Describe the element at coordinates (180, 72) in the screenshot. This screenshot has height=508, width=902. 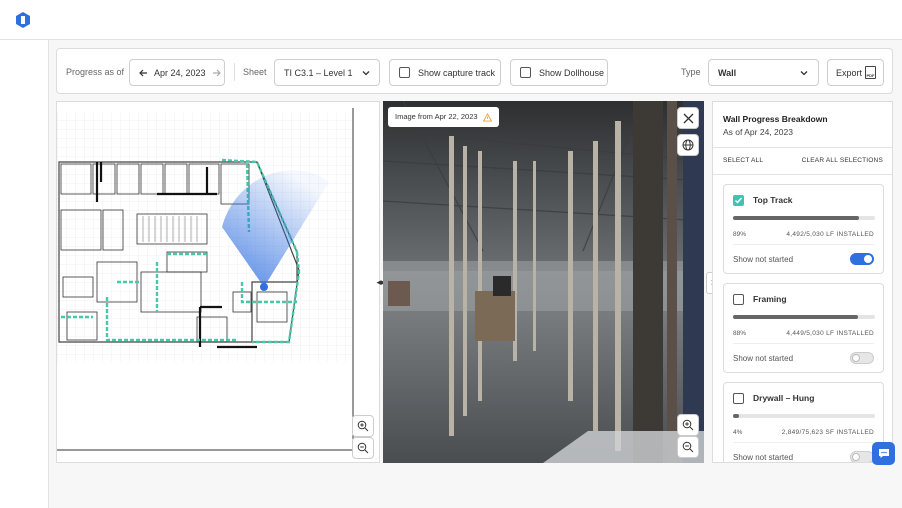
I see `date-value: Apr 24, 2023` at that location.